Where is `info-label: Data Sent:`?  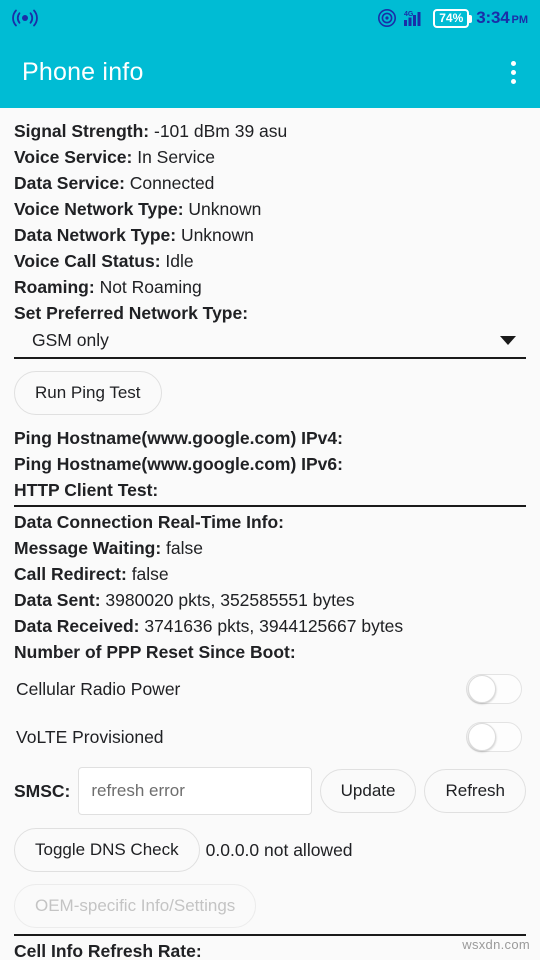
info-label: Data Sent: is located at coordinates (60, 600).